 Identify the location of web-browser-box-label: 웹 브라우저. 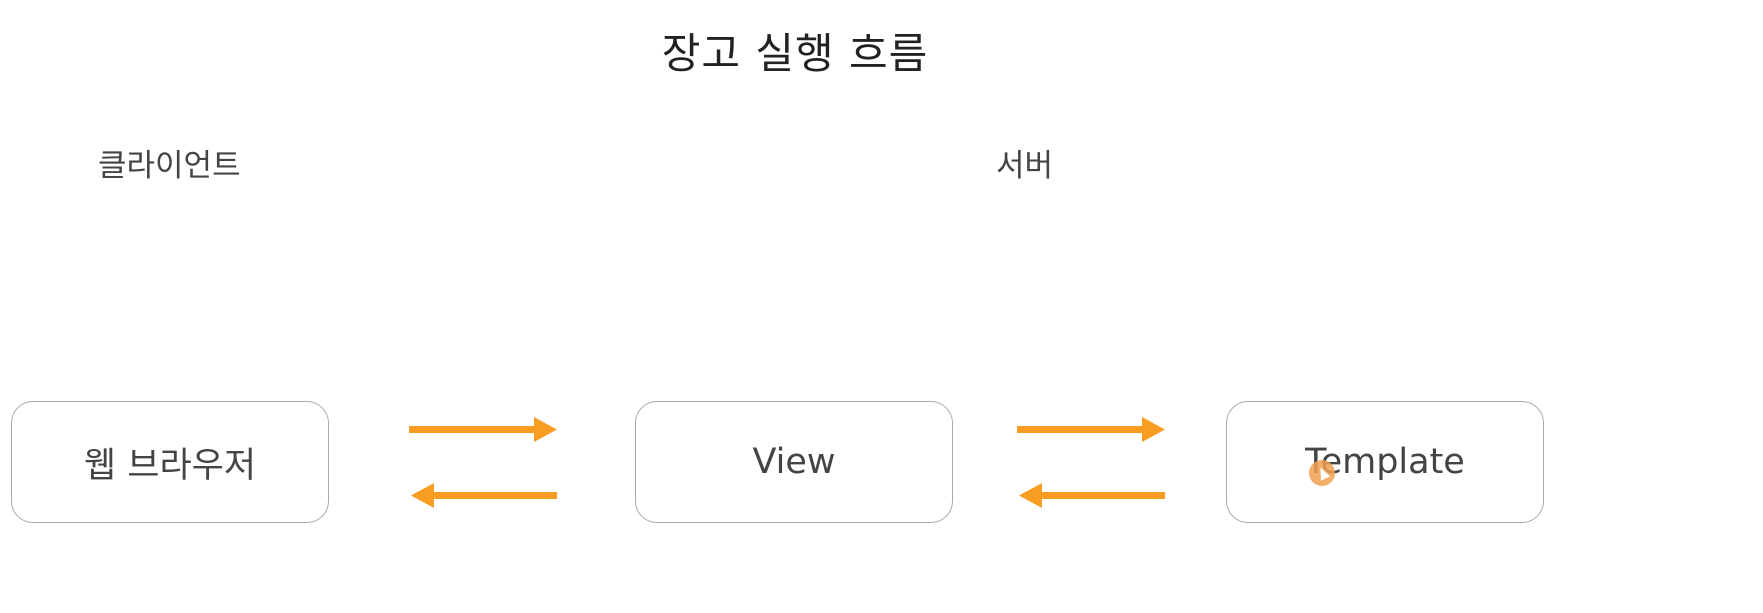
(170, 465).